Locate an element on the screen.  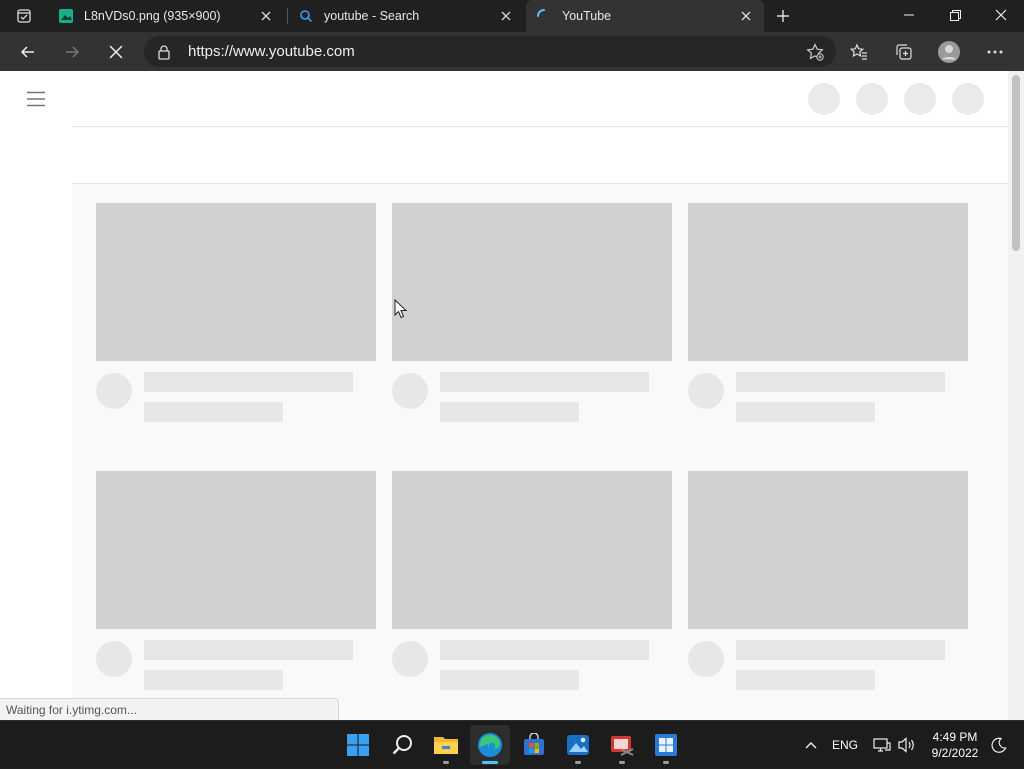
store-icon is located at coordinates (534, 744).